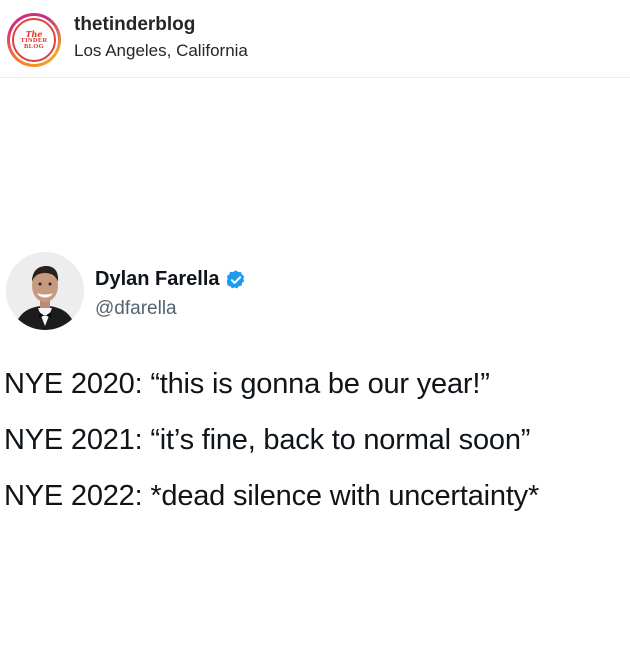 Image resolution: width=630 pixels, height=658 pixels. What do you see at coordinates (134, 25) in the screenshot?
I see `account-name: thetinderblog` at bounding box center [134, 25].